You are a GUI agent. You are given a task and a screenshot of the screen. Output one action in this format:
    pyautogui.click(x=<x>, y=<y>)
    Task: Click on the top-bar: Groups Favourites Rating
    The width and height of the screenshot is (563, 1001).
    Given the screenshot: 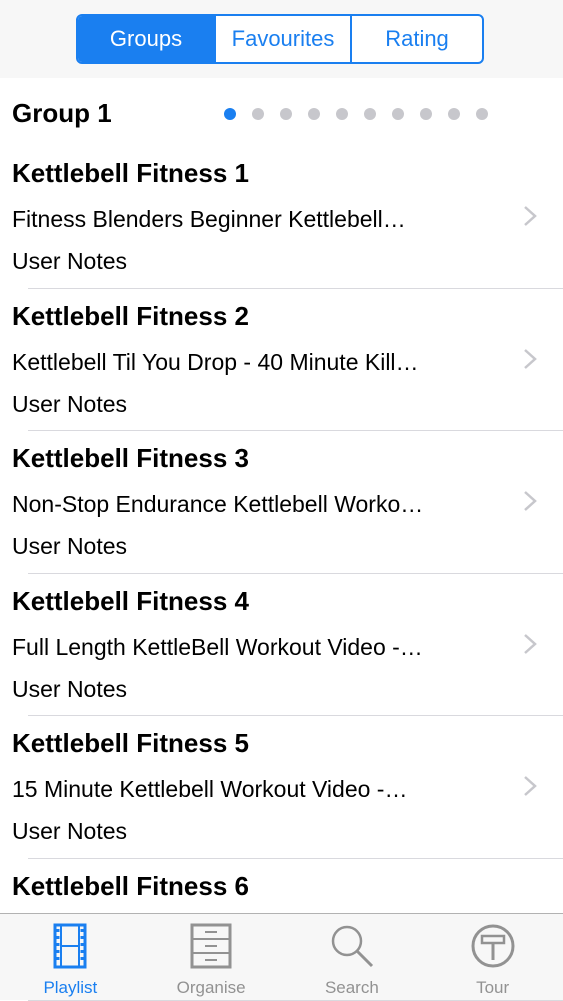 What is the action you would take?
    pyautogui.click(x=281, y=39)
    